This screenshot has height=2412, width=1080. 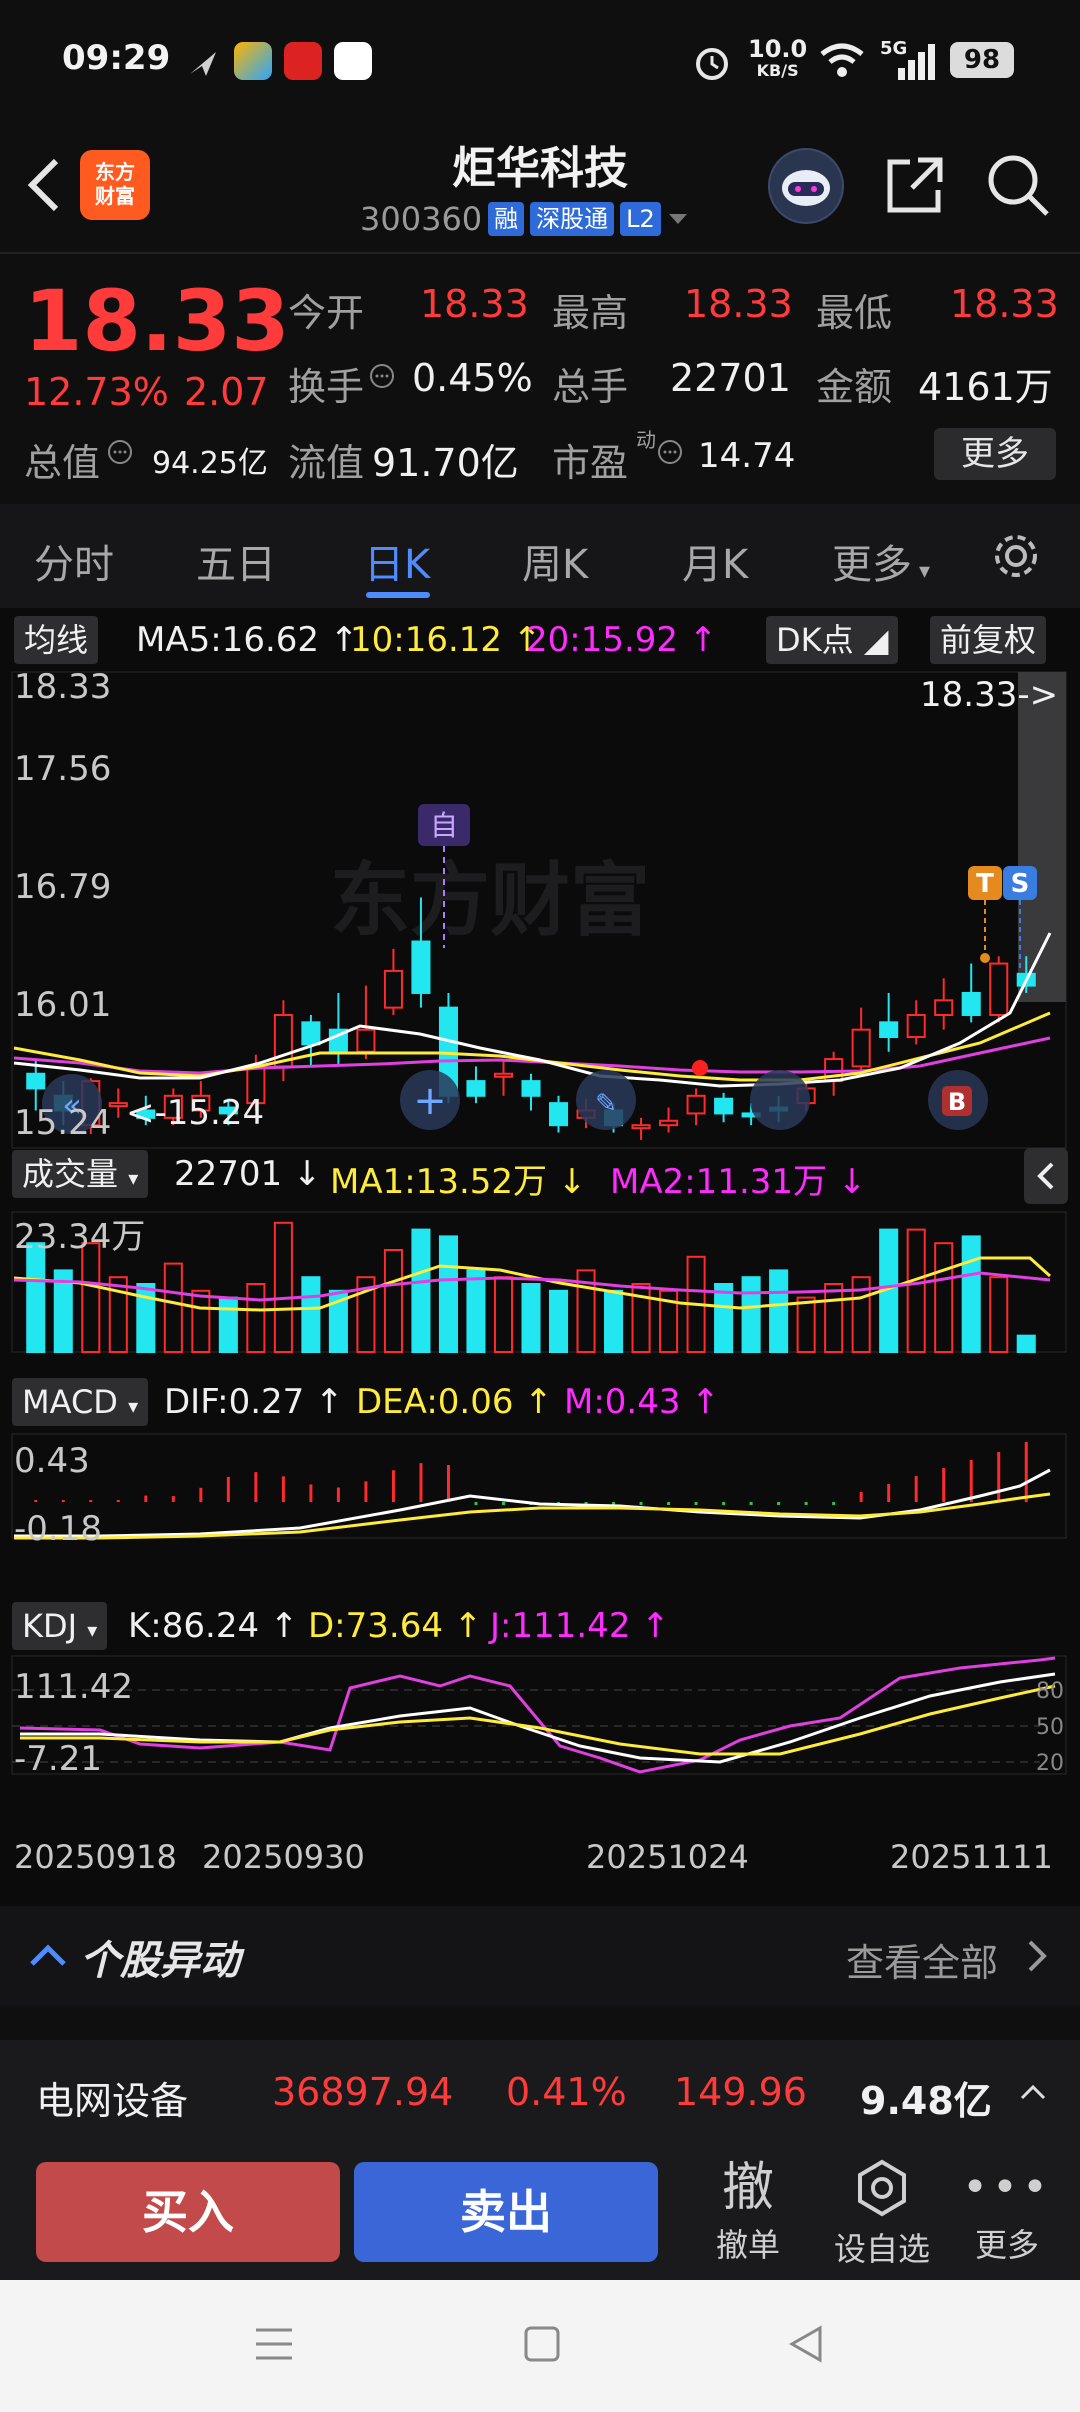 What do you see at coordinates (832, 640) in the screenshot?
I see `dk-point-toggle: DK点 ◢` at bounding box center [832, 640].